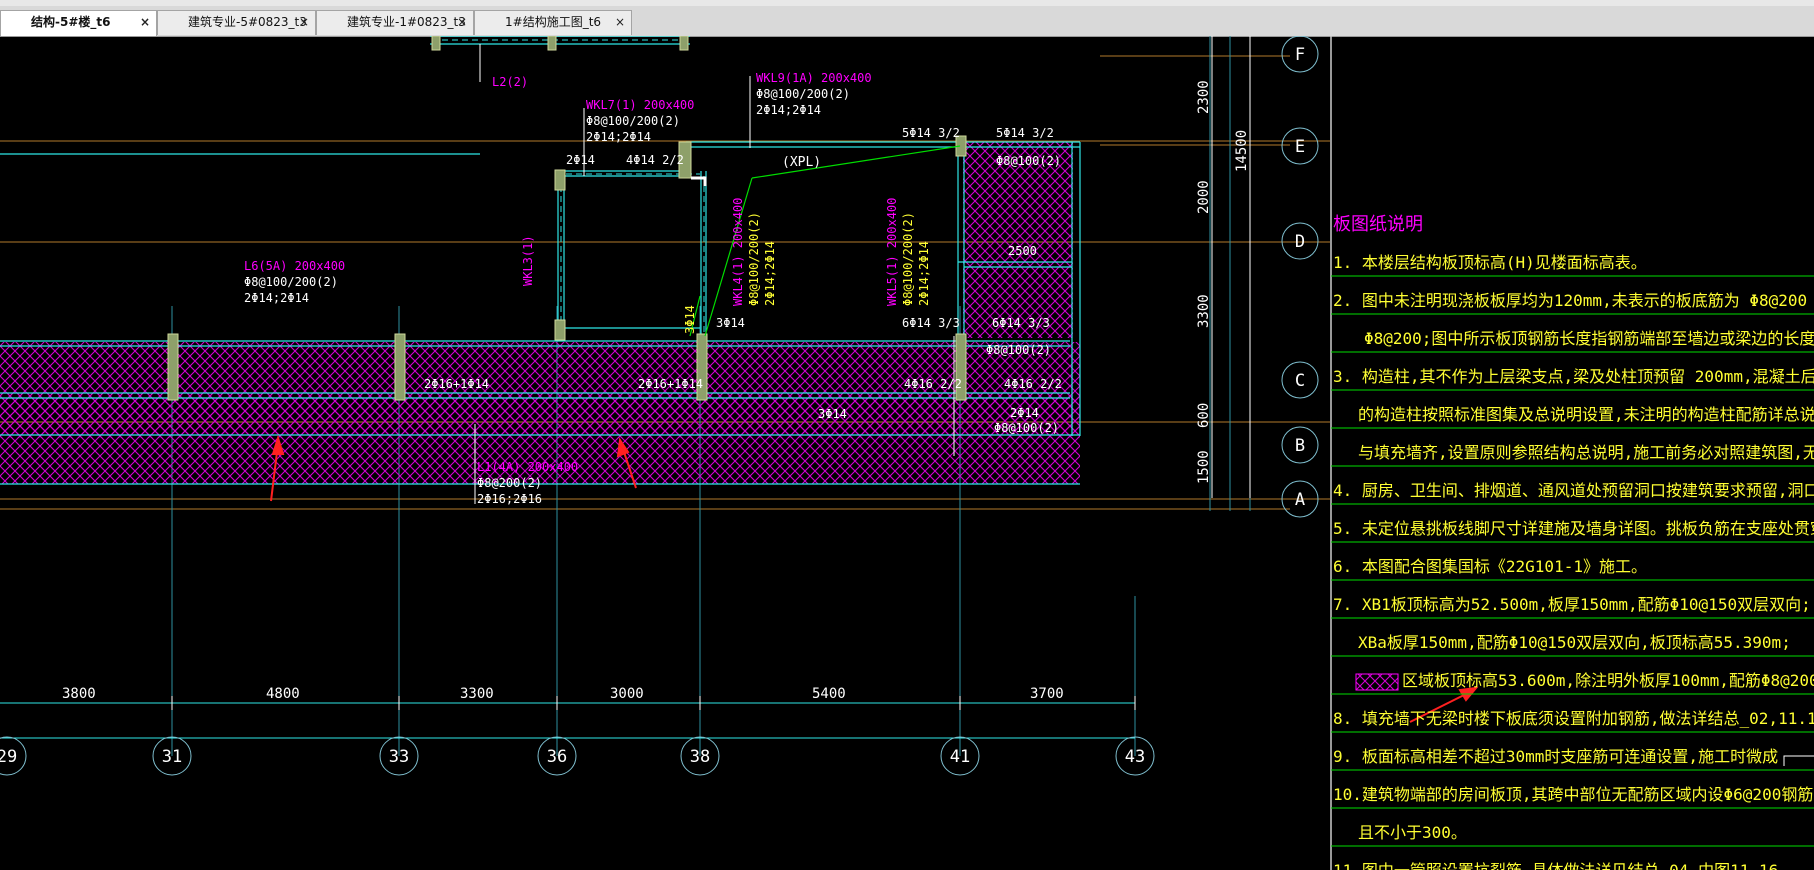 Image resolution: width=1814 pixels, height=870 pixels. What do you see at coordinates (1300, 446) in the screenshot?
I see `axis-label: B` at bounding box center [1300, 446].